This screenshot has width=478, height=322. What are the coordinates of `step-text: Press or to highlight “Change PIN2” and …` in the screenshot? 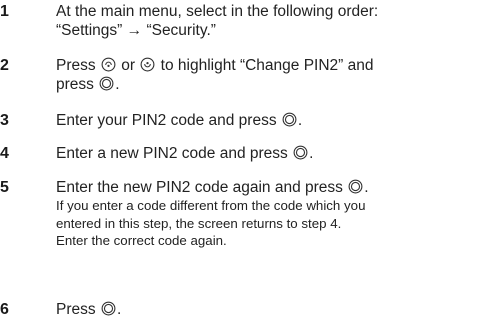 It's located at (265, 75).